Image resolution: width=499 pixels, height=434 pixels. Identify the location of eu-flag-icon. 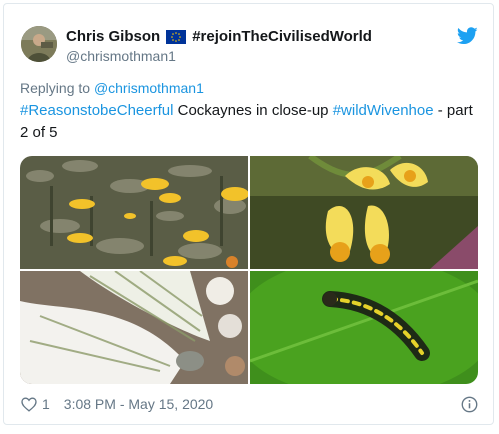
(176, 36).